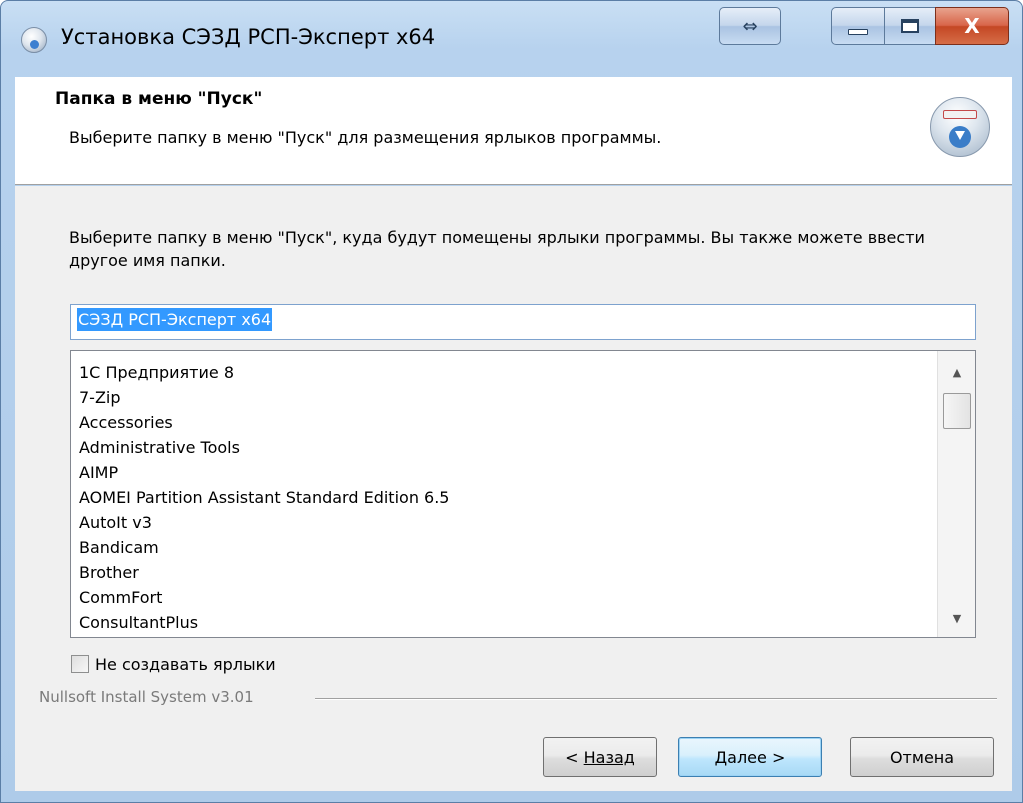 This screenshot has width=1023, height=803. I want to click on folder-list-item: CommFort, so click(503, 597).